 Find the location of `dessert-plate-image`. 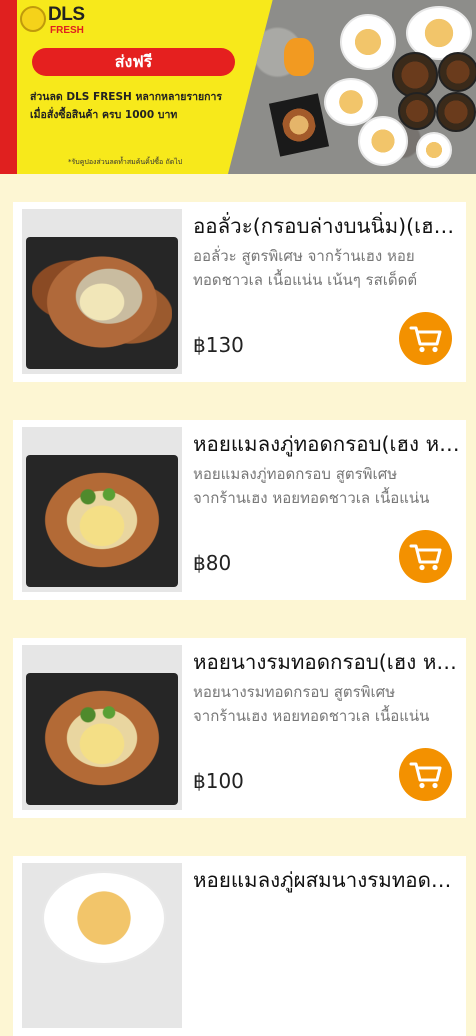

dessert-plate-image is located at coordinates (434, 150).